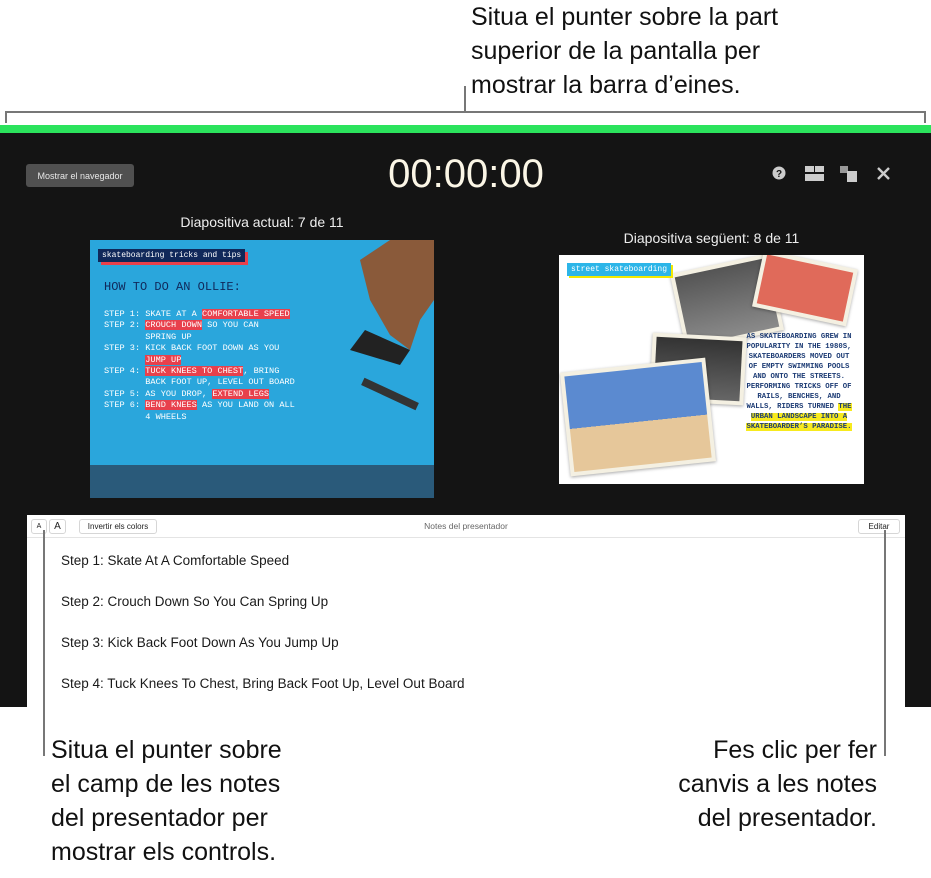 The width and height of the screenshot is (931, 878). I want to click on ground, so click(262, 481).